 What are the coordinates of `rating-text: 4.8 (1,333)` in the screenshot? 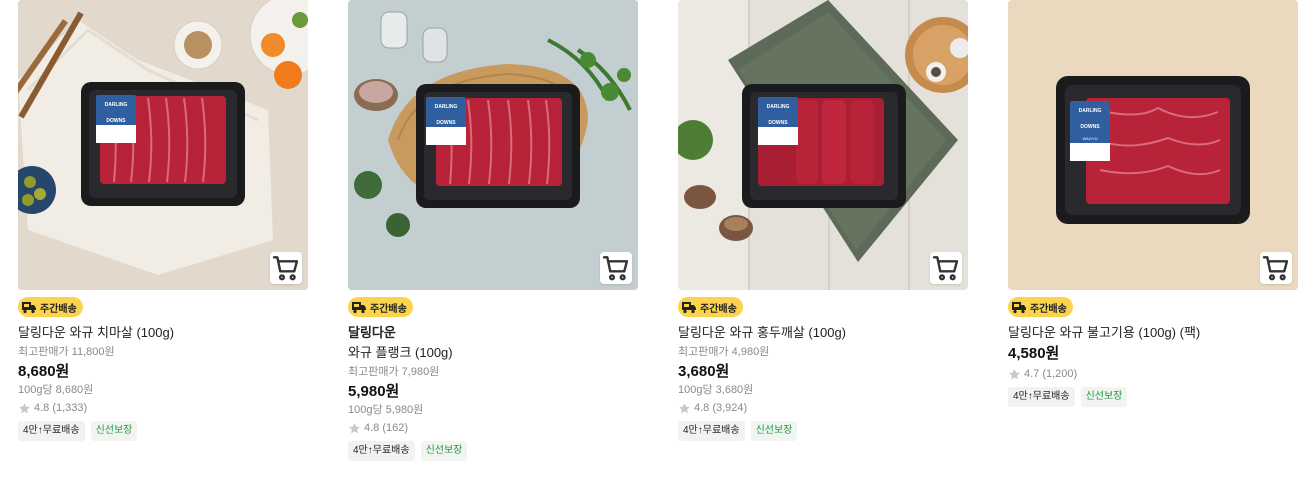 It's located at (61, 408).